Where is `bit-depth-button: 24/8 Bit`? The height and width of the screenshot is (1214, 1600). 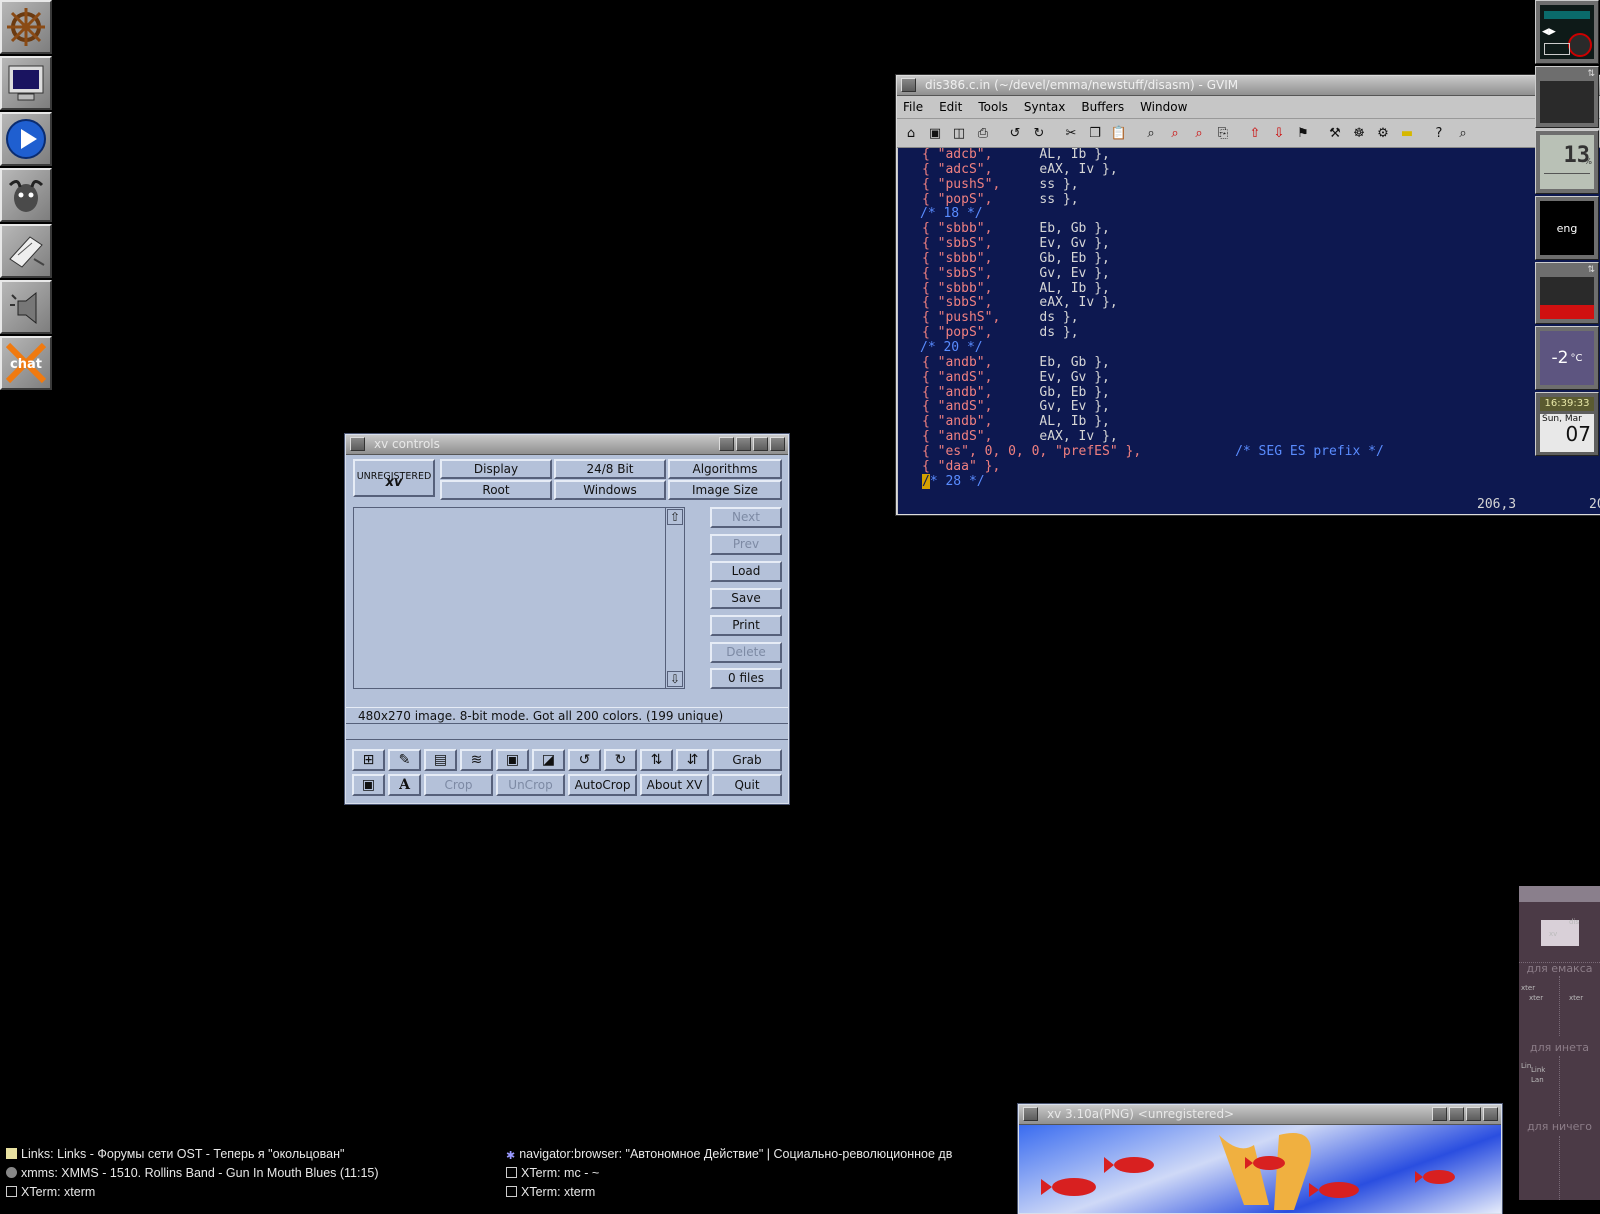 bit-depth-button: 24/8 Bit is located at coordinates (610, 469).